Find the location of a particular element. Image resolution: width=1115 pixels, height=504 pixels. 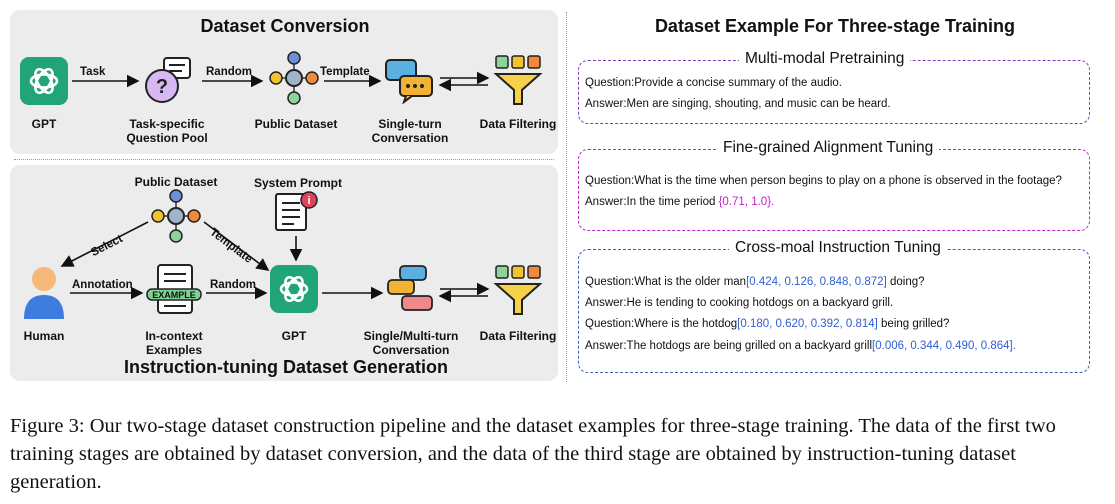

in-context-label: In-context Examples is located at coordinates (174, 343).